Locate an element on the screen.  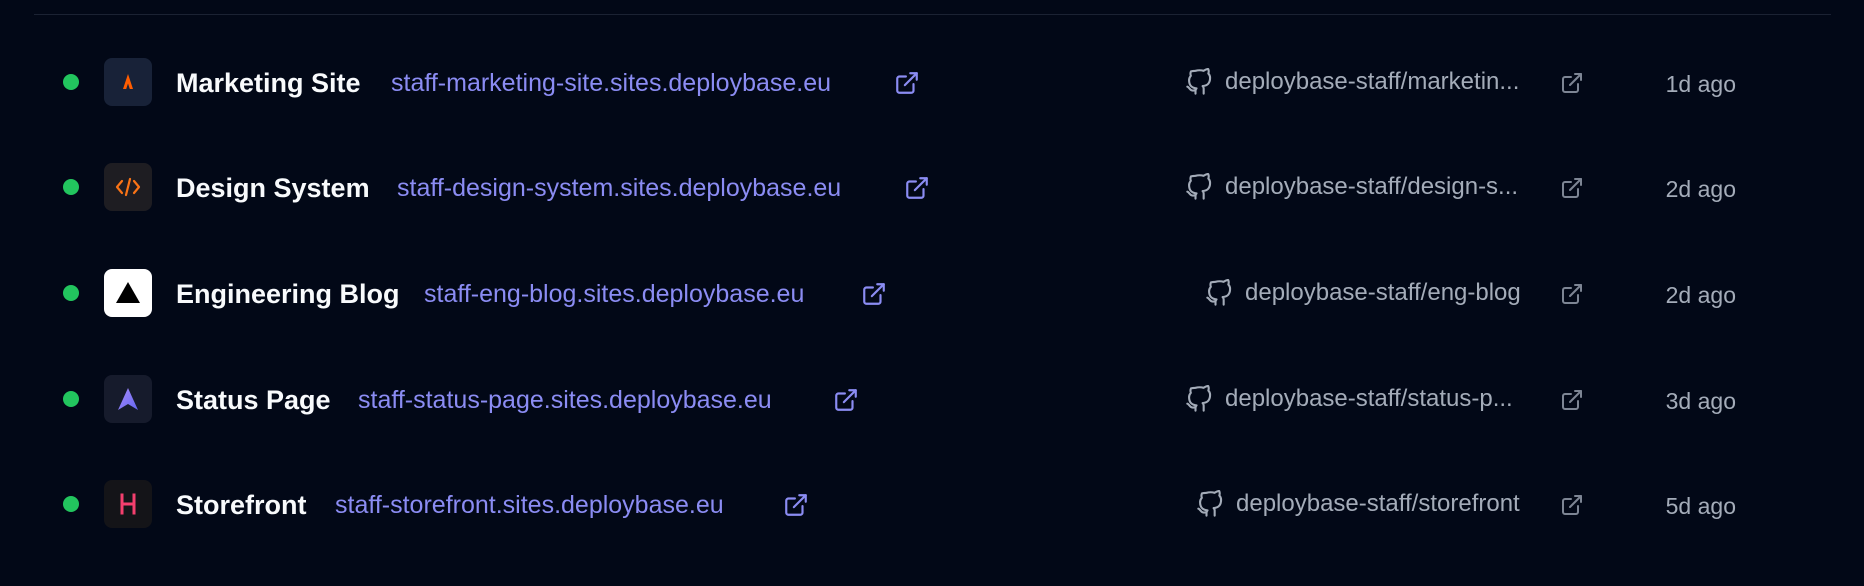
hydrogen-logo is located at coordinates (128, 504).